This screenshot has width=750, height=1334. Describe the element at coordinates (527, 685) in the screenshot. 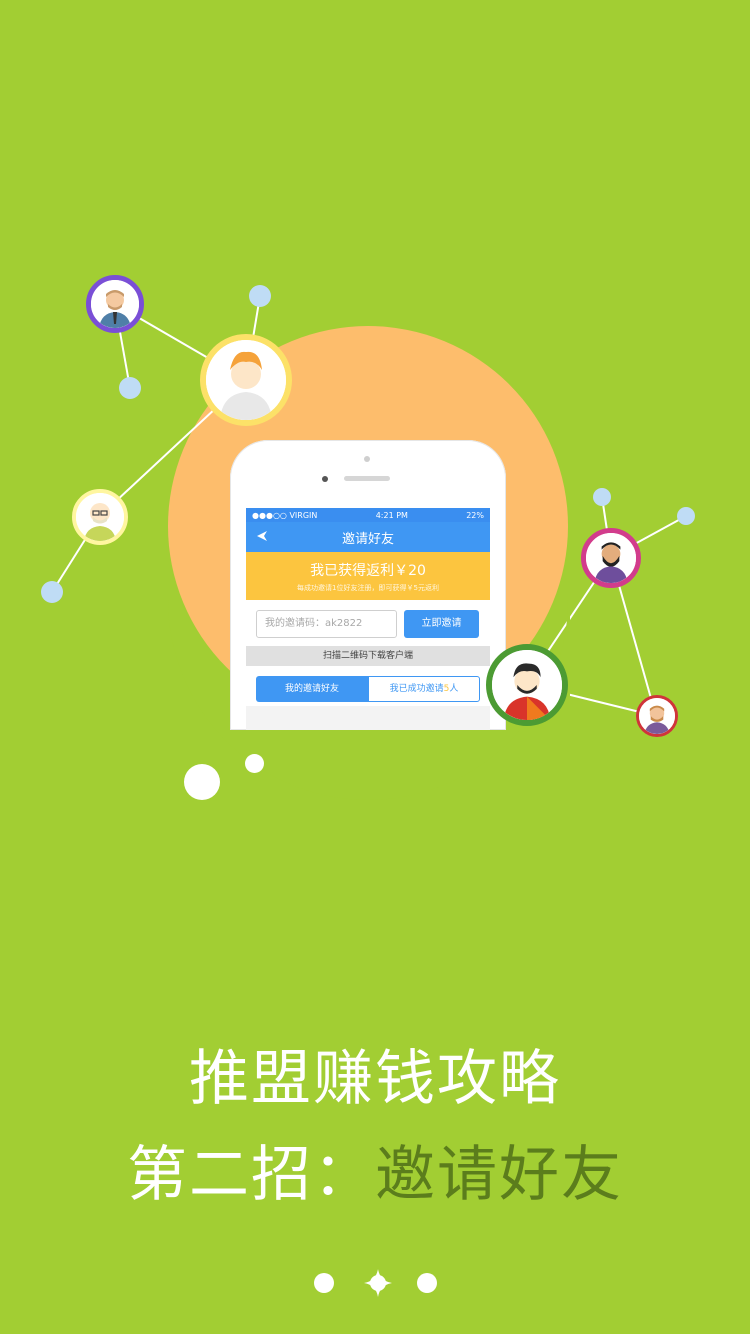

I see `avatar-red-shirt-man-icon` at that location.